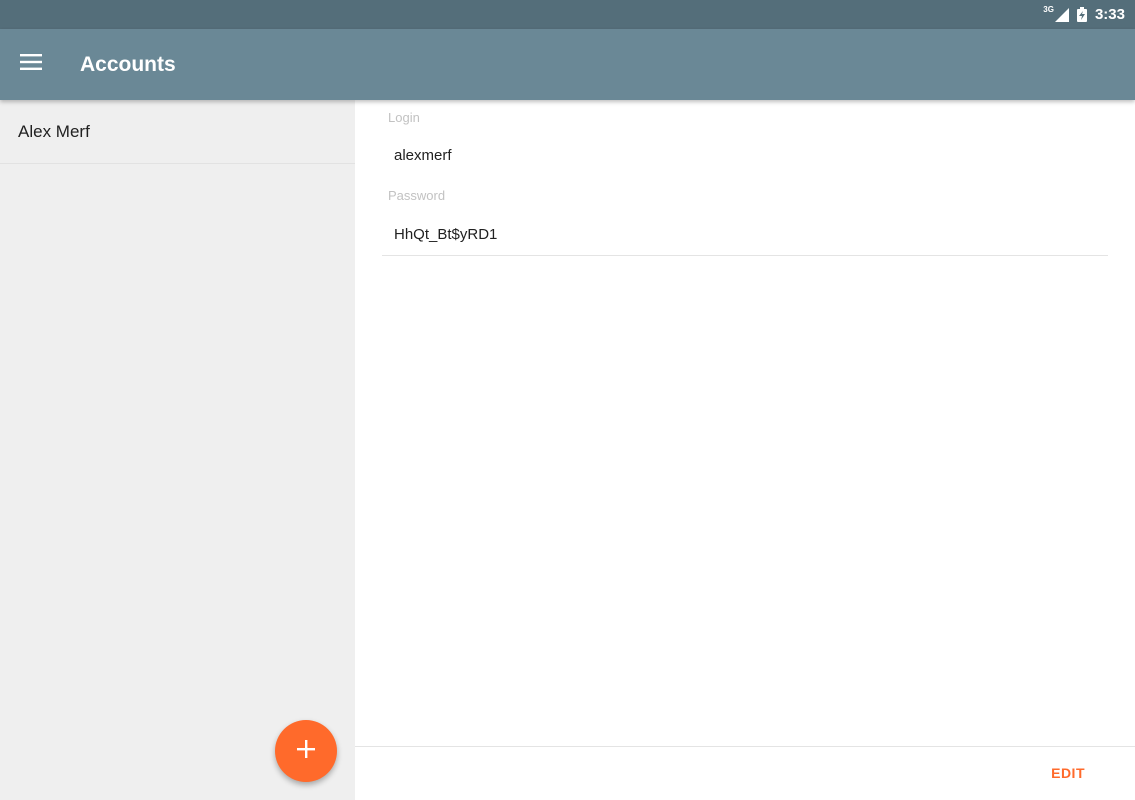  I want to click on network-type-label: 3G, so click(1048, 9).